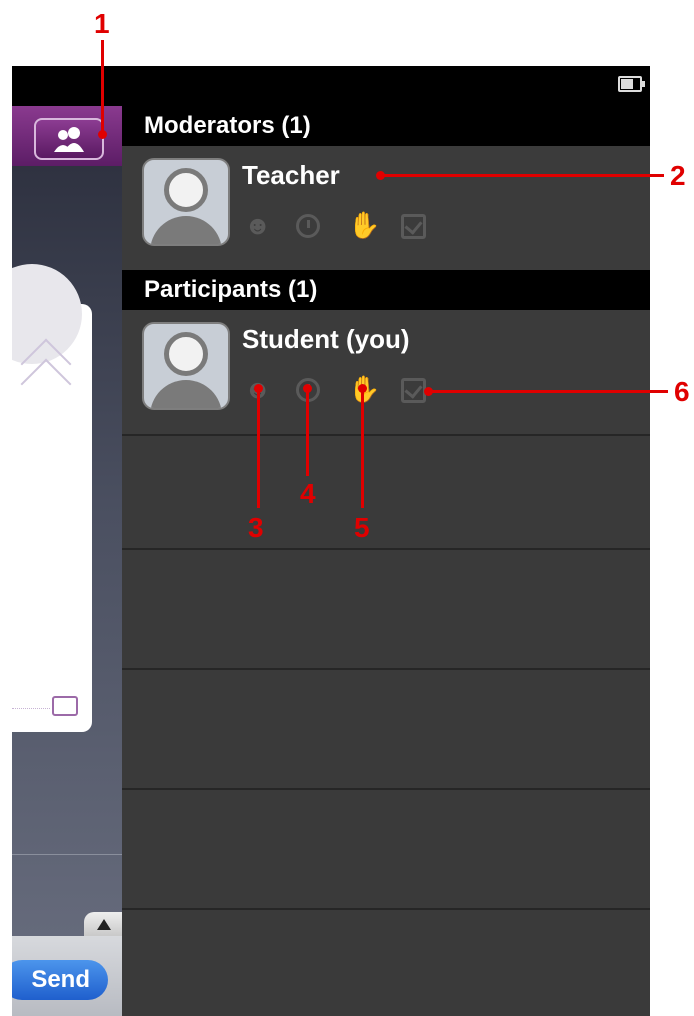 Image resolution: width=694 pixels, height=1016 pixels. Describe the element at coordinates (102, 23) in the screenshot. I see `callout-1: 1` at that location.